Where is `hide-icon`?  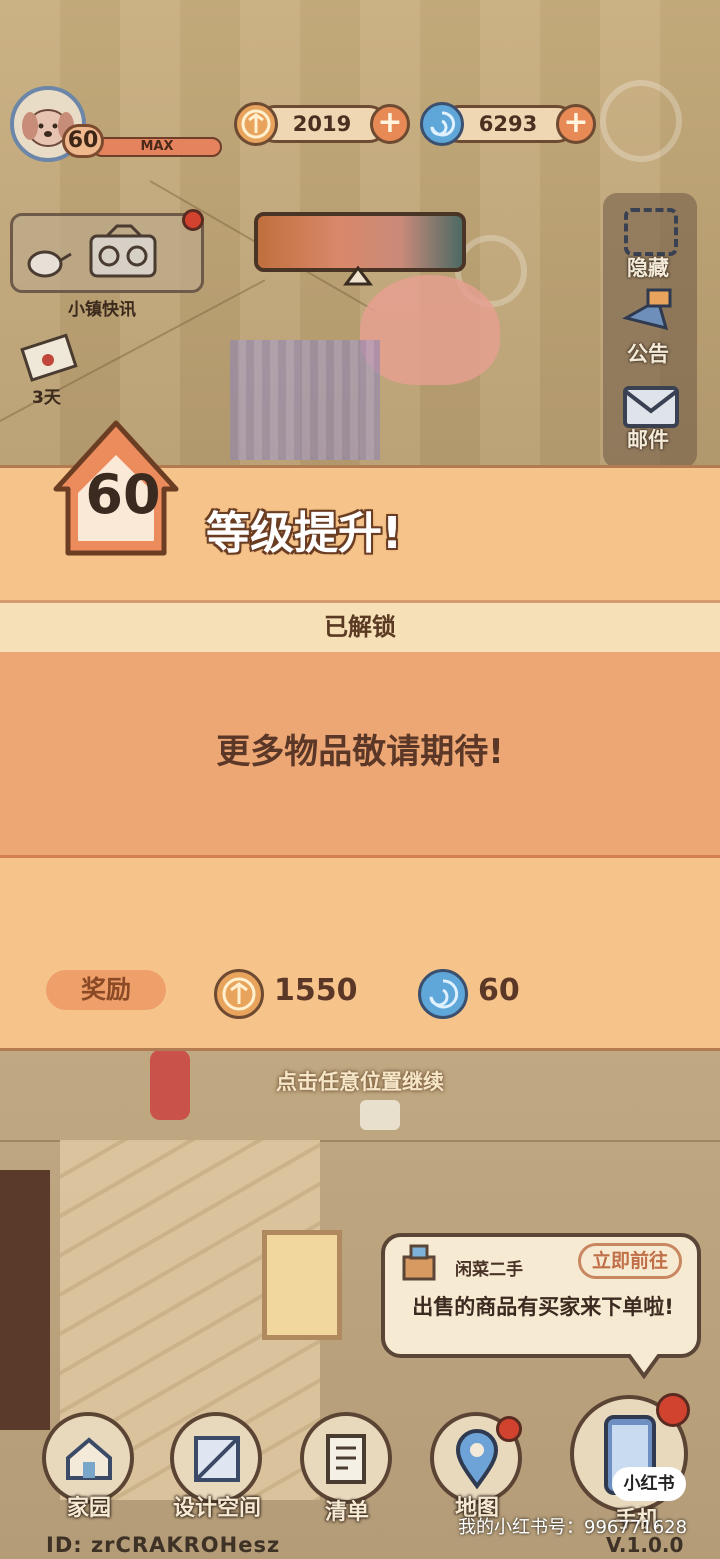
hide-icon is located at coordinates (651, 232).